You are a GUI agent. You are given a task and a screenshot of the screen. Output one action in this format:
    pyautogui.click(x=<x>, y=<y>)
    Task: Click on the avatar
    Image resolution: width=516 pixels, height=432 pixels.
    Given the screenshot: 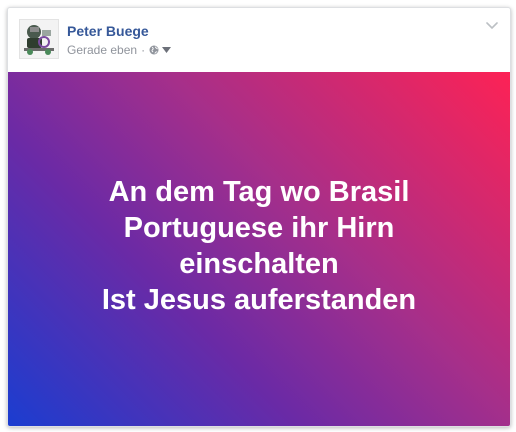 What is the action you would take?
    pyautogui.click(x=39, y=39)
    